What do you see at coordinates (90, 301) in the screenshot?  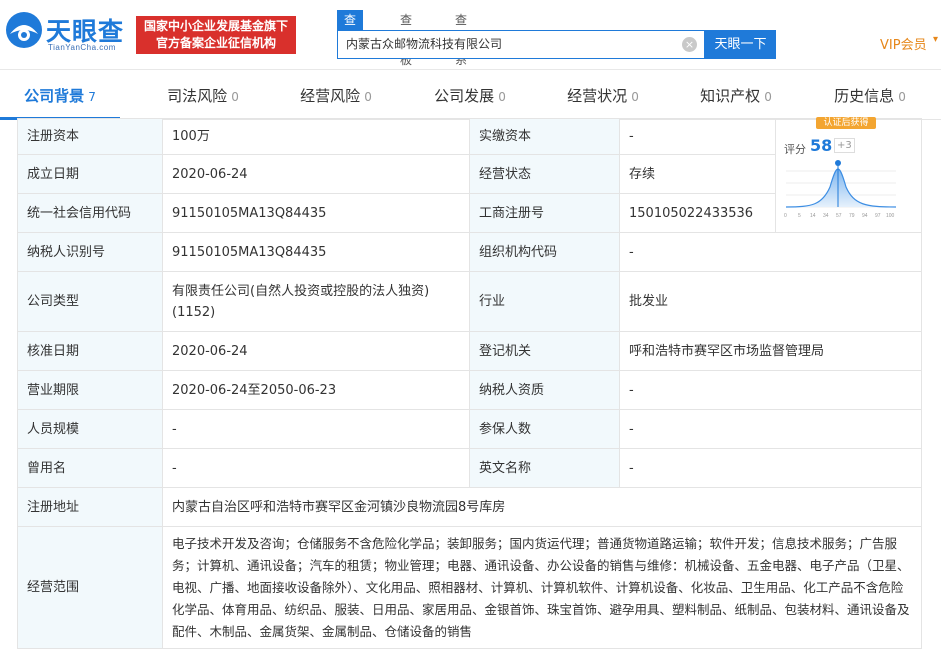 I see `company-type-label: 公司类型` at bounding box center [90, 301].